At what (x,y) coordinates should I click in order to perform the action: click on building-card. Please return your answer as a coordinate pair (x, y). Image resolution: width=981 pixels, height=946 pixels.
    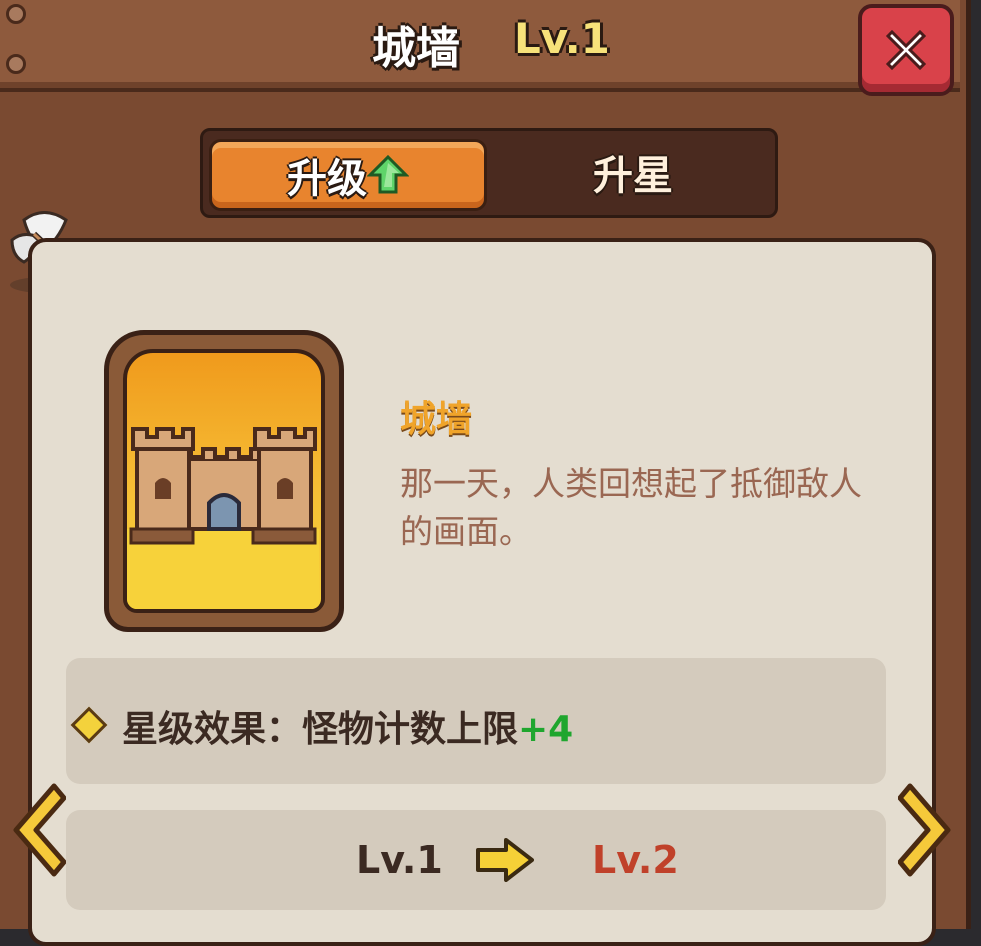
    Looking at the image, I should click on (224, 481).